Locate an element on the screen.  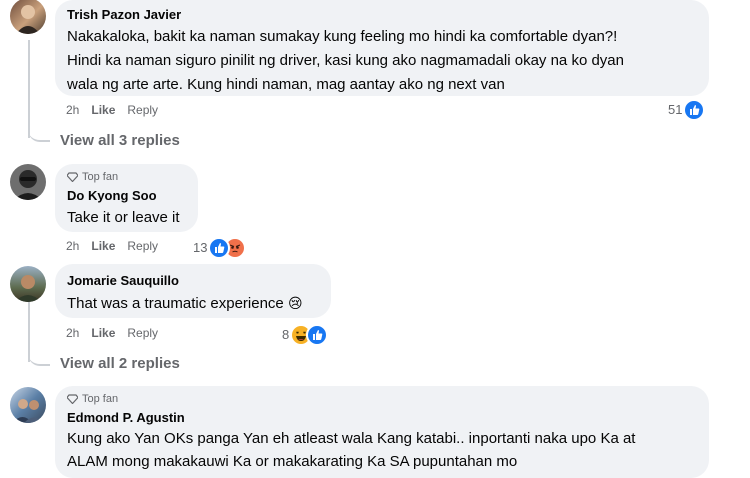
comment-author: Jomarie Sauquillo is located at coordinates (193, 281).